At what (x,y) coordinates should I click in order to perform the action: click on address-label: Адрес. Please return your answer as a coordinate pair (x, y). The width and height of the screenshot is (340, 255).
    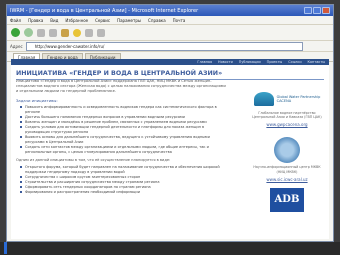
    Looking at the image, I should click on (16, 46).